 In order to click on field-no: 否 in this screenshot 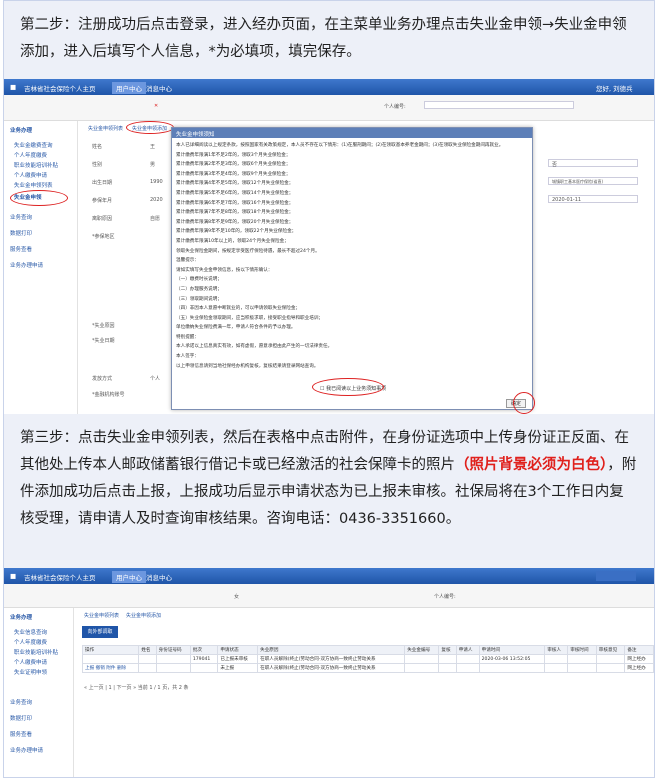, I will do `click(593, 163)`.